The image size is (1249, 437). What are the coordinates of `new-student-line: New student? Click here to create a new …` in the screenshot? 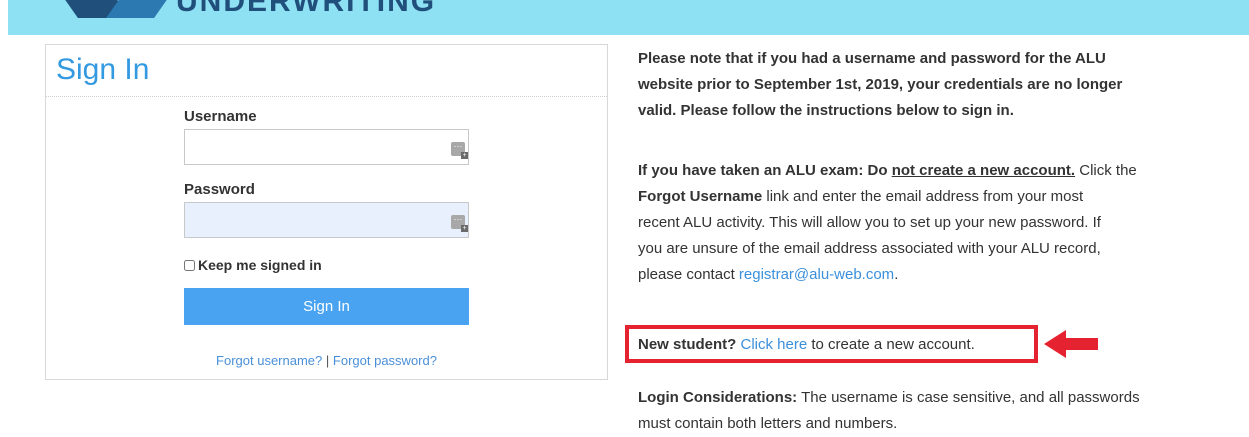 It's located at (806, 345).